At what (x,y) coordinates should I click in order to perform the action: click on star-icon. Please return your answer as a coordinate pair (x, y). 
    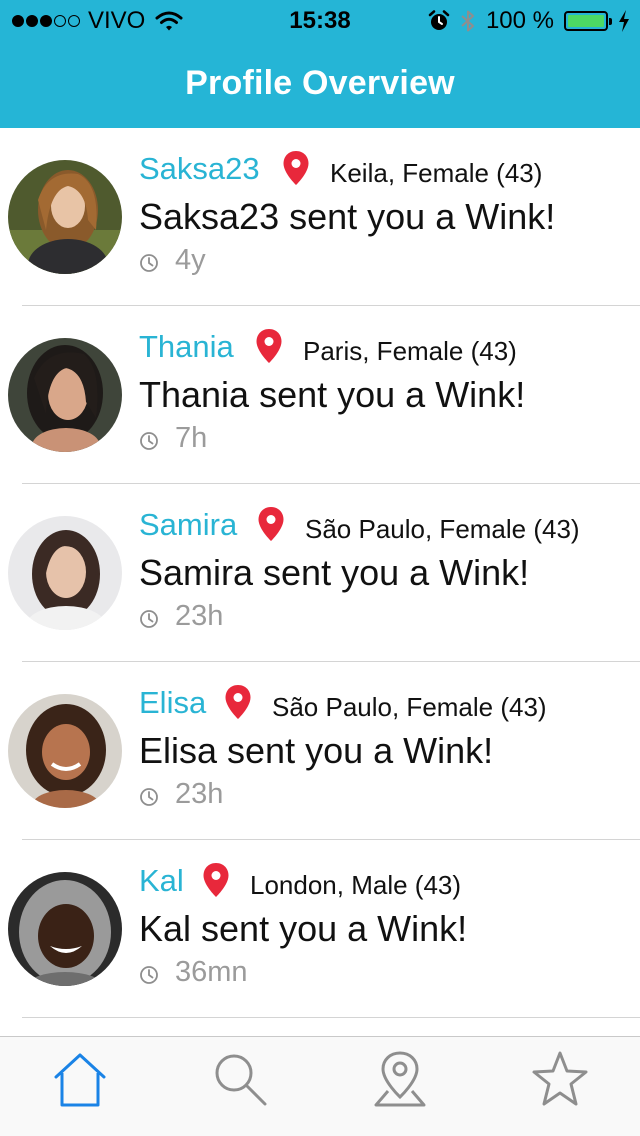
    Looking at the image, I should click on (560, 1079).